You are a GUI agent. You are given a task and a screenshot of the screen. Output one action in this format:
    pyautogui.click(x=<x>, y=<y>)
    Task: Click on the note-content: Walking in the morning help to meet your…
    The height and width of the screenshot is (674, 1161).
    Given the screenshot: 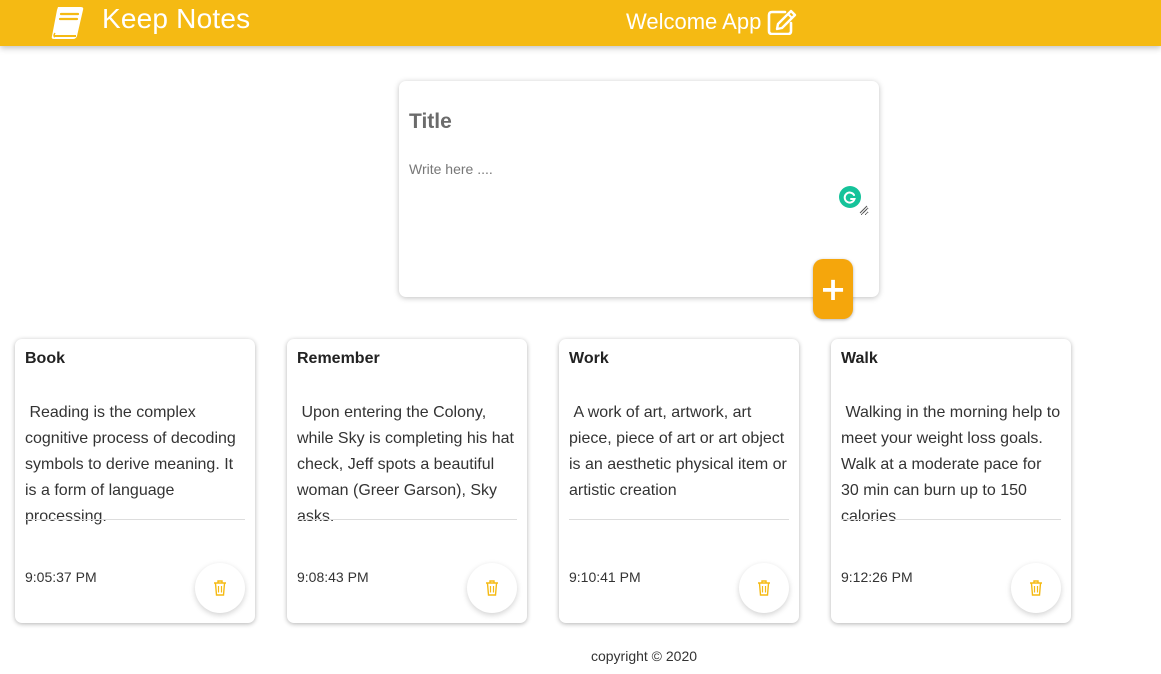 What is the action you would take?
    pyautogui.click(x=953, y=464)
    